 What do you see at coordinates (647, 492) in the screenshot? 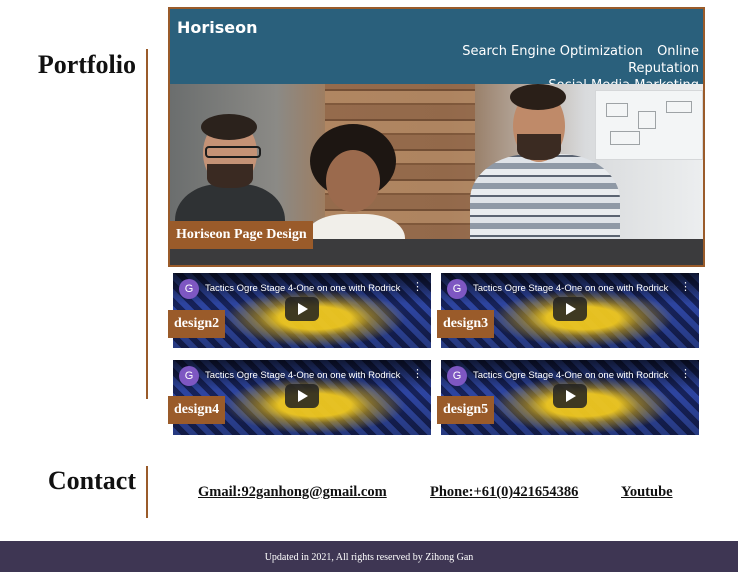
I see `youtube-link: Youtube` at bounding box center [647, 492].